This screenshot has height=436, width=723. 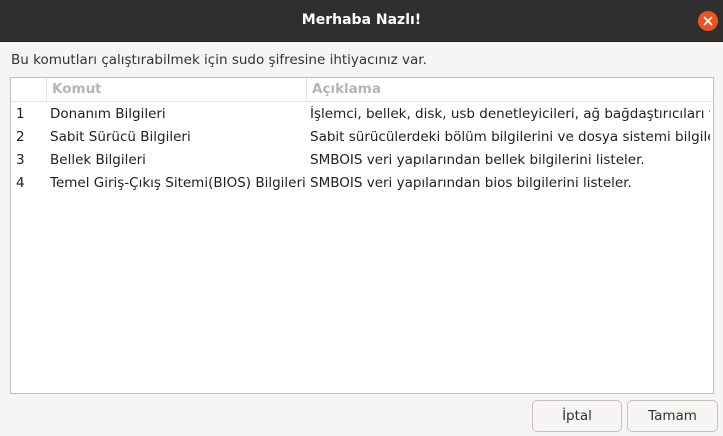 What do you see at coordinates (120, 137) in the screenshot?
I see `row-command: Sabit Sürücü Bilgileri` at bounding box center [120, 137].